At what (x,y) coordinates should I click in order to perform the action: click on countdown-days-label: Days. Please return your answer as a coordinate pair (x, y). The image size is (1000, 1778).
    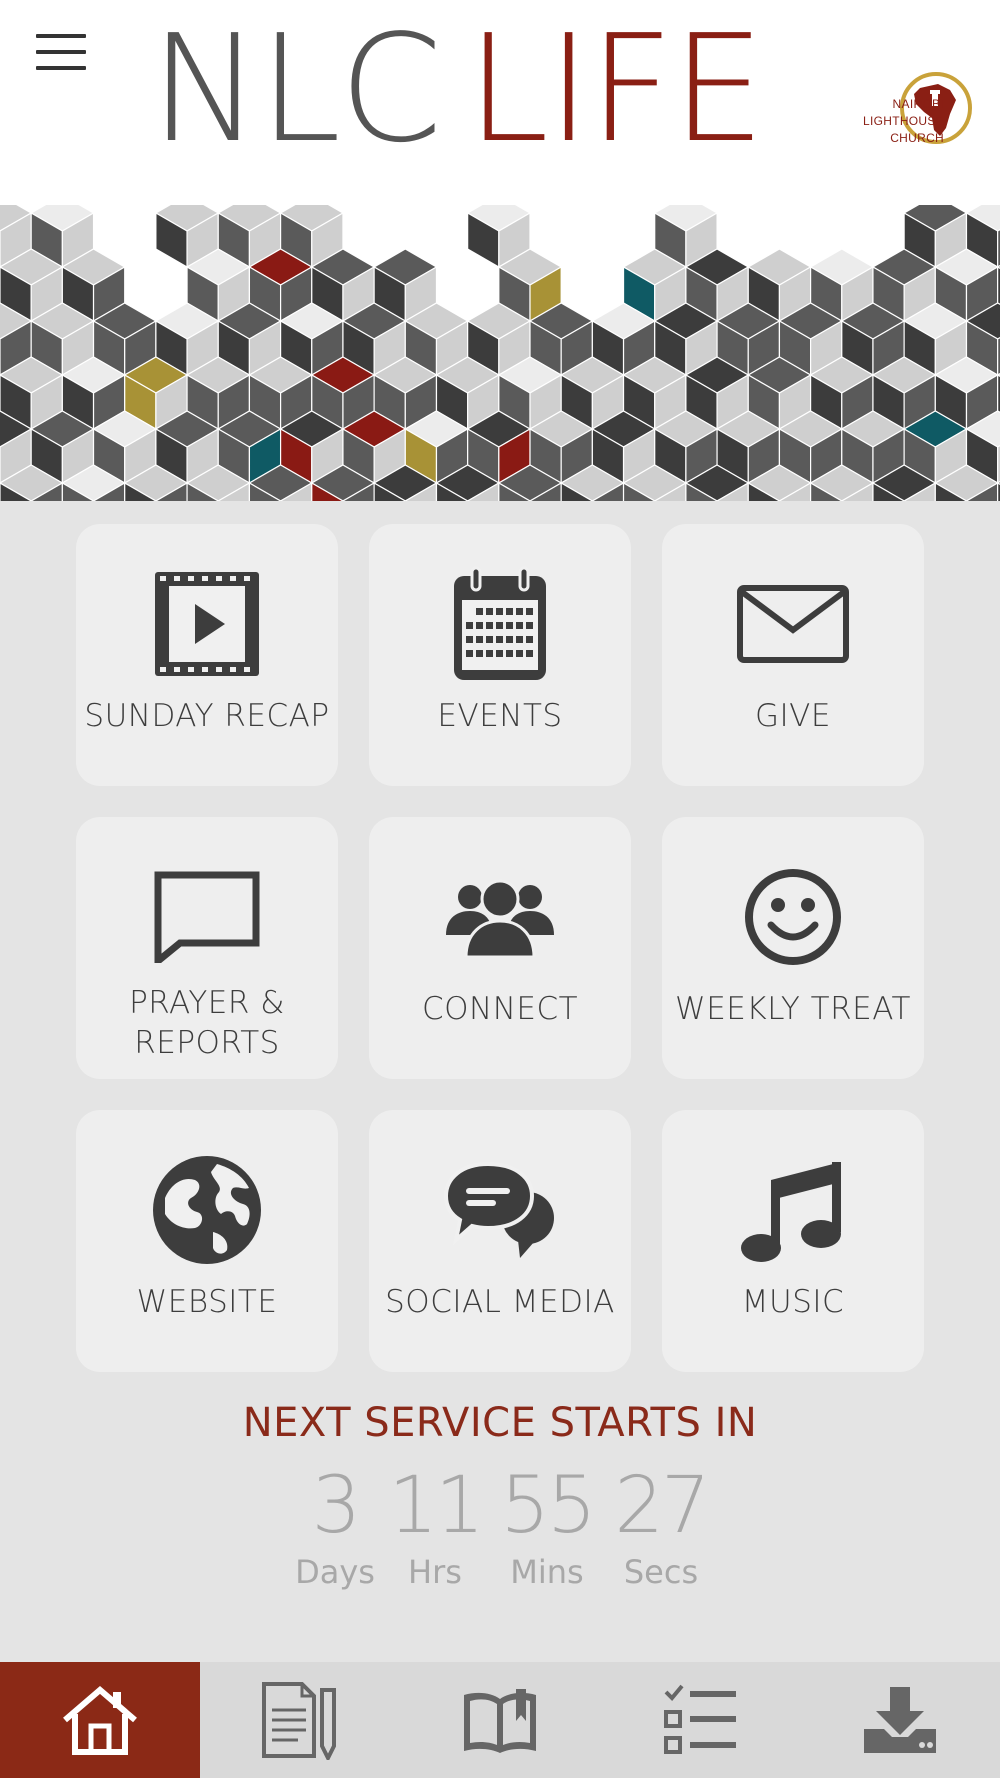
    Looking at the image, I should click on (335, 1572).